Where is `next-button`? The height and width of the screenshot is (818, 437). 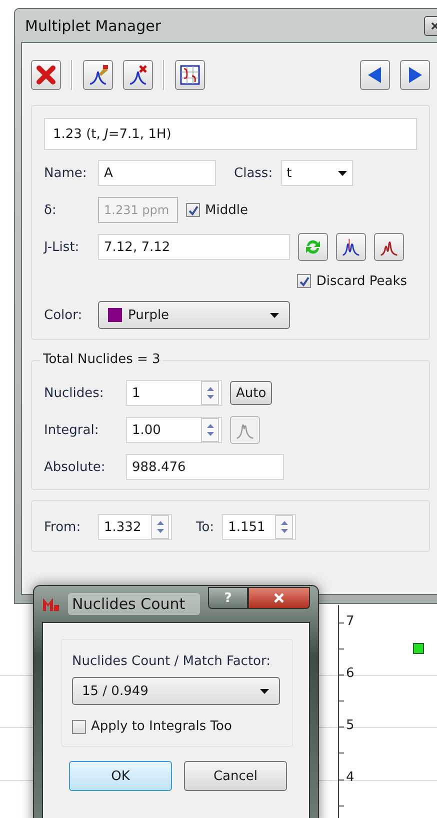 next-button is located at coordinates (415, 75).